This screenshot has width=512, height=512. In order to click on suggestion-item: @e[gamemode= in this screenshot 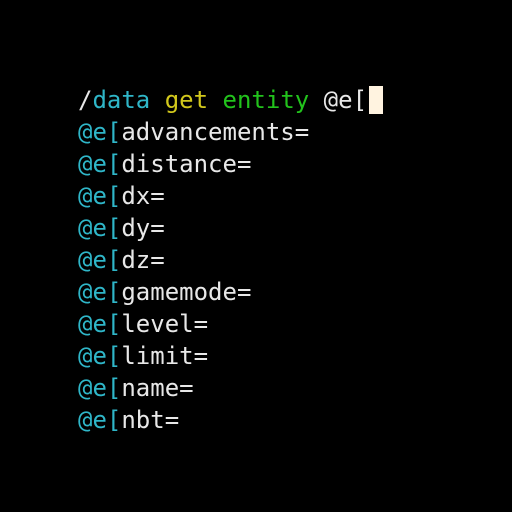, I will do `click(288, 292)`.